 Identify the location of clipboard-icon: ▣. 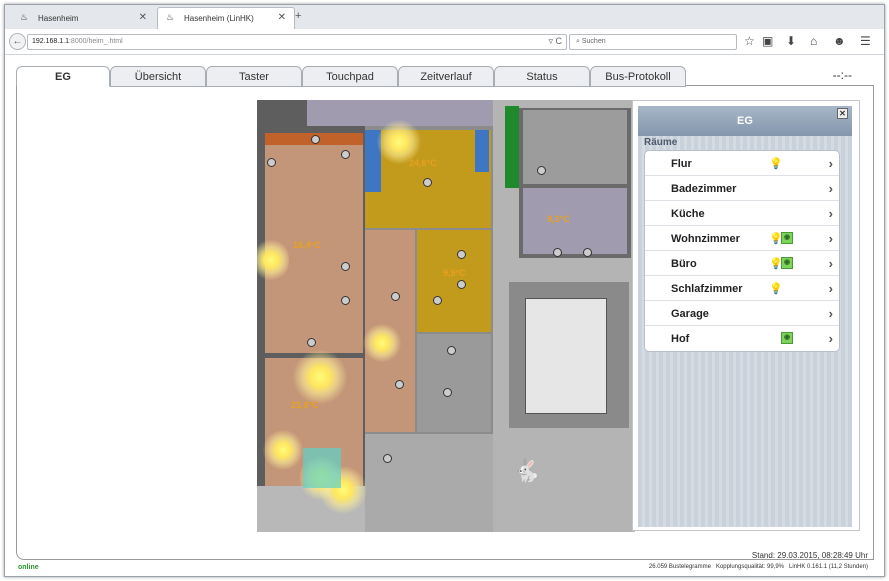
(767, 41).